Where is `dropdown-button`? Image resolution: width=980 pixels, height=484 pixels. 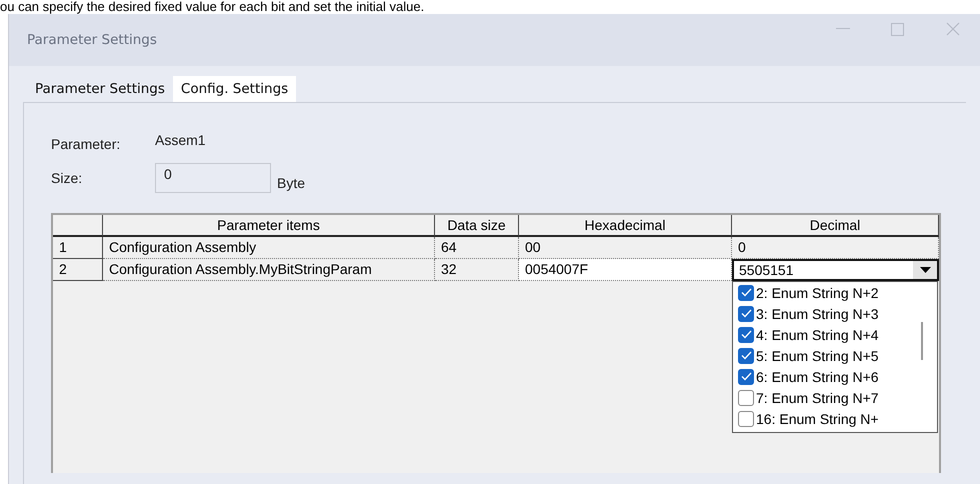
dropdown-button is located at coordinates (925, 270).